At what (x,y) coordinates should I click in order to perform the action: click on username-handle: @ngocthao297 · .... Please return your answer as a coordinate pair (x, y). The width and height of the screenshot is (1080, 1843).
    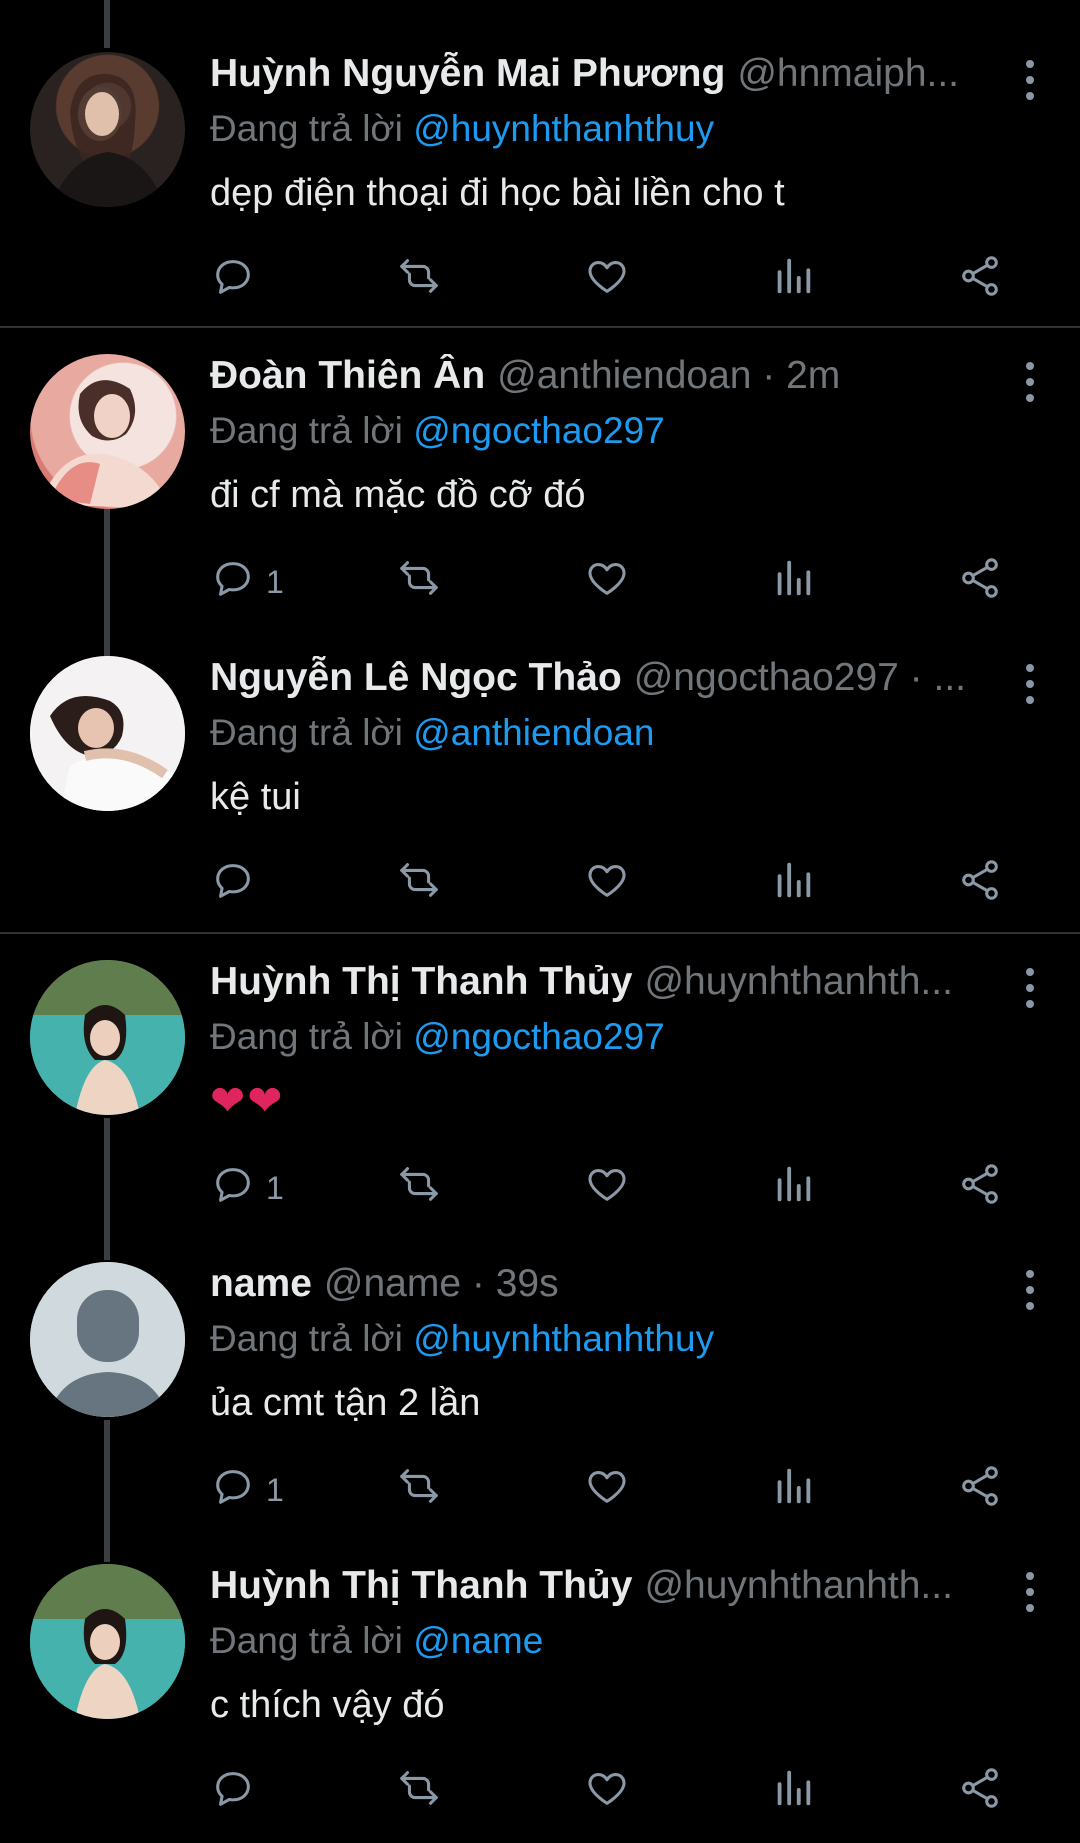
    Looking at the image, I should click on (812, 678).